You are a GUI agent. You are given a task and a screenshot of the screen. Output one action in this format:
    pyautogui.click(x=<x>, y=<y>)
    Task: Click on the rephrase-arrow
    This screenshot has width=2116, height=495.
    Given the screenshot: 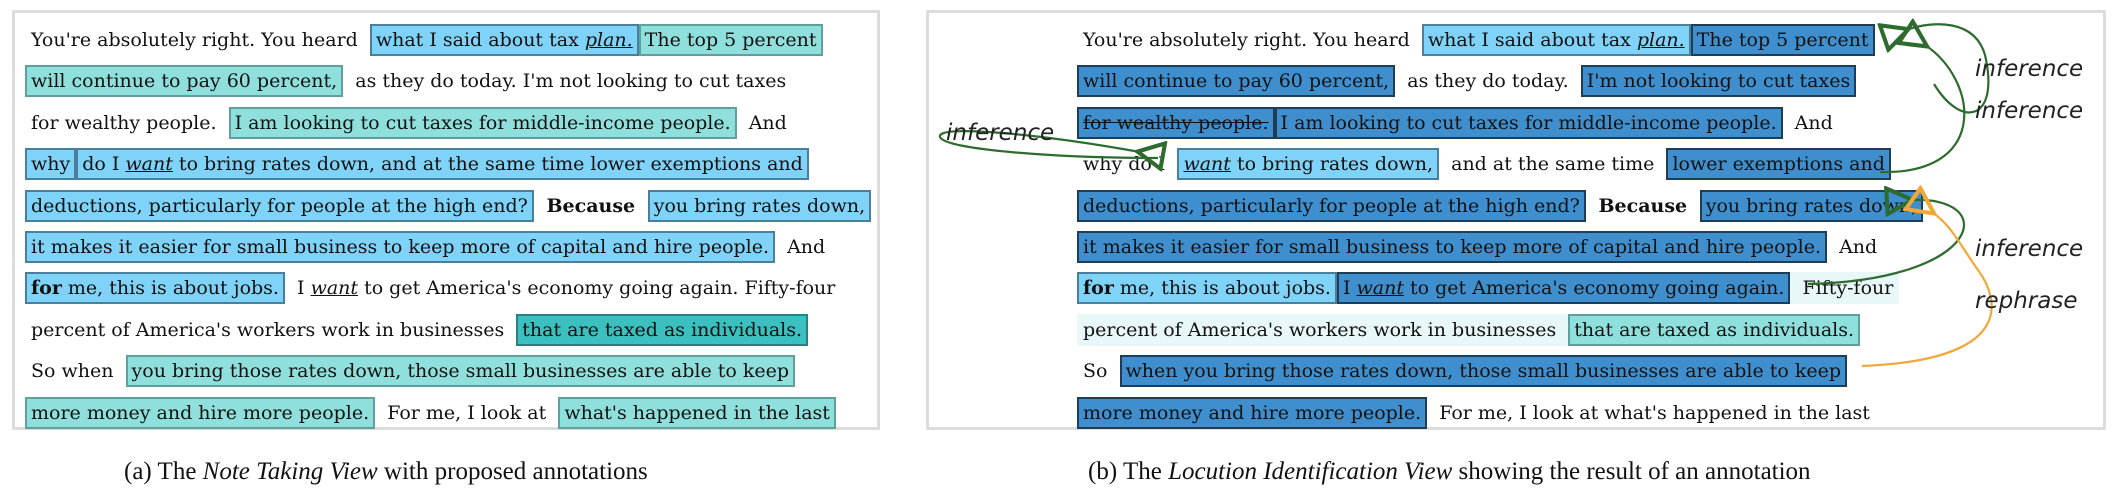 What is the action you would take?
    pyautogui.click(x=1927, y=290)
    